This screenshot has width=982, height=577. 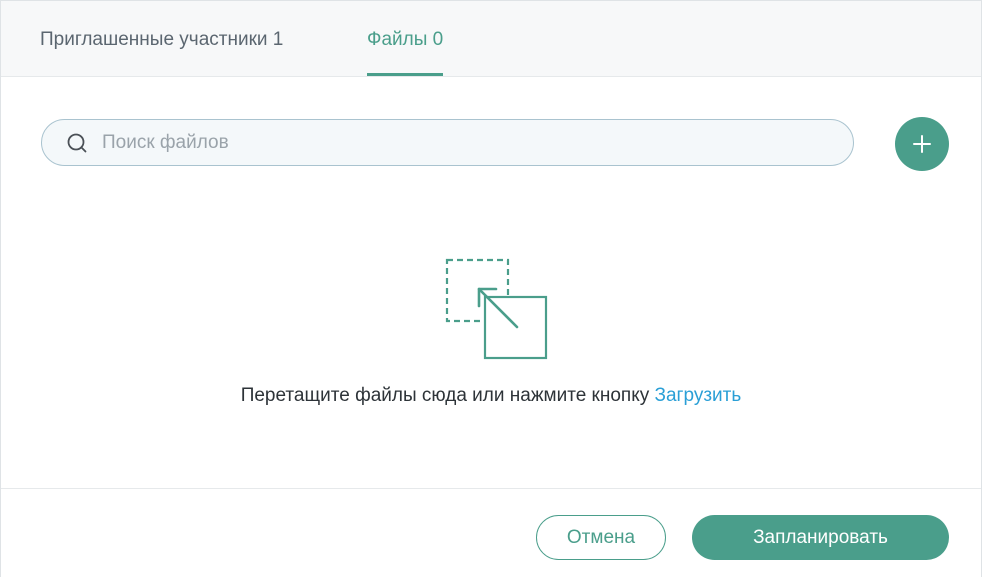 I want to click on file-search-input, so click(x=472, y=143).